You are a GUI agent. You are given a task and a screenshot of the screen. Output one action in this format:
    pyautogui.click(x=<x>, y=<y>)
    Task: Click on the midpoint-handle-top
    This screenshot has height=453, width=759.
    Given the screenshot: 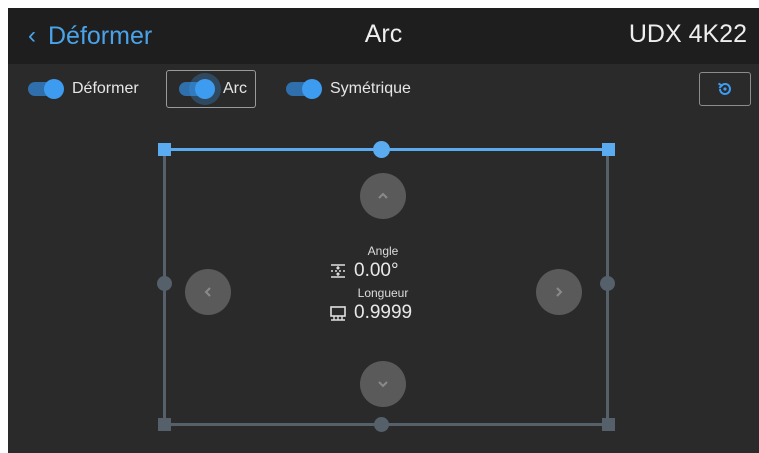 What is the action you would take?
    pyautogui.click(x=381, y=149)
    